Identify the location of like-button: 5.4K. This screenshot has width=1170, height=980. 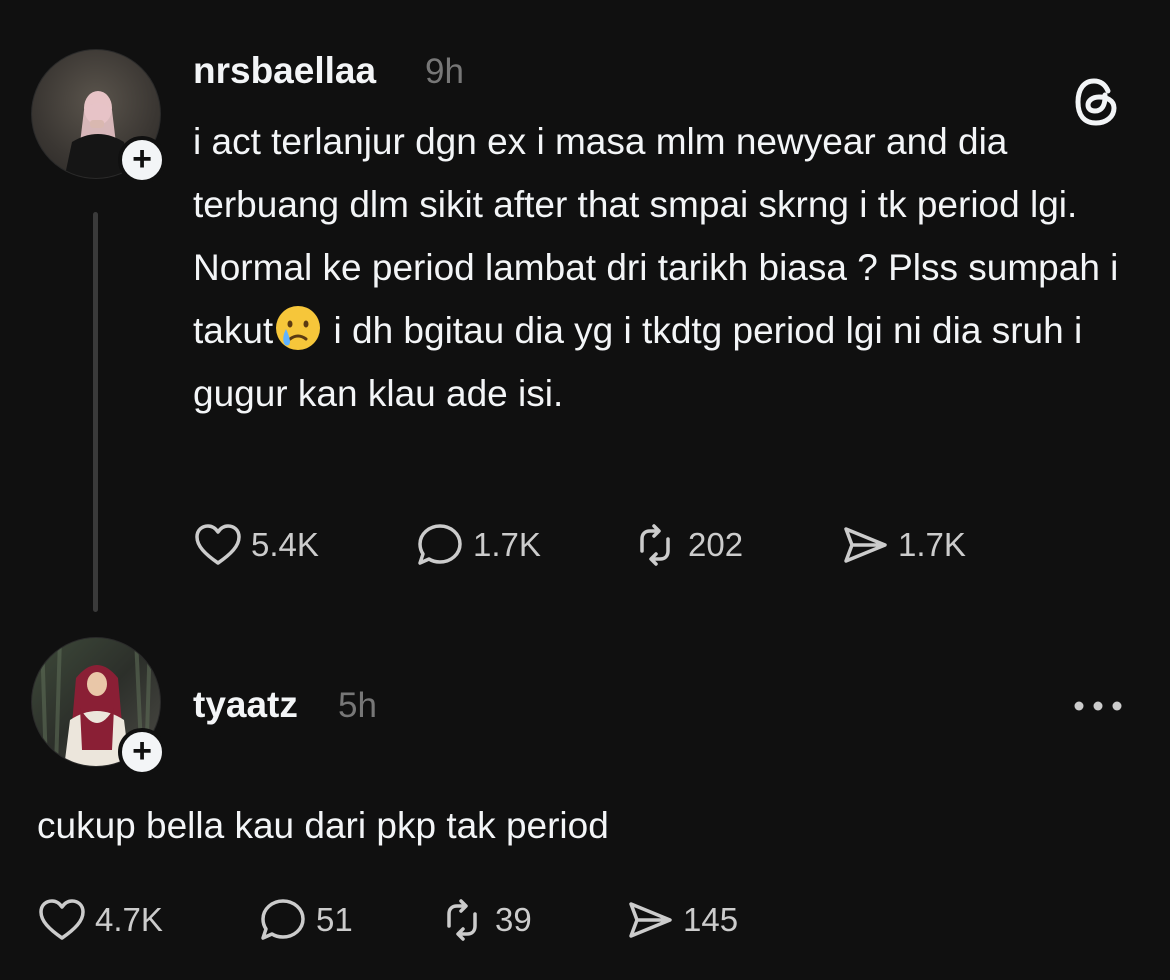
(256, 545).